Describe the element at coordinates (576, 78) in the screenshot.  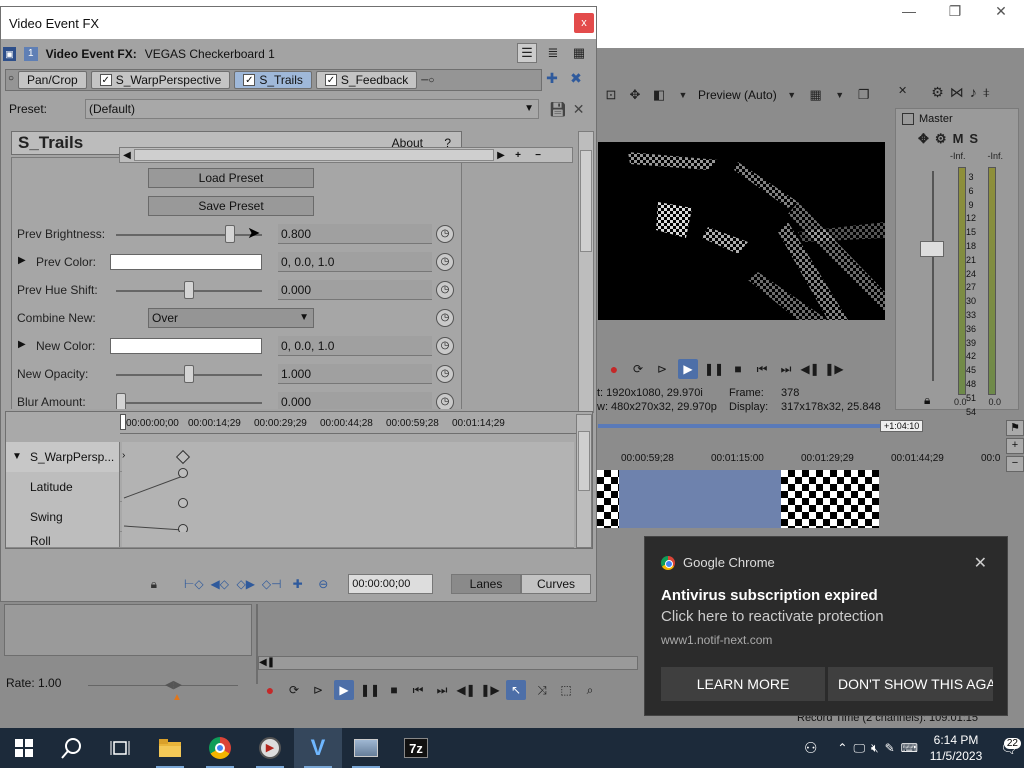
I see `remove-plugin-icon: ✖` at that location.